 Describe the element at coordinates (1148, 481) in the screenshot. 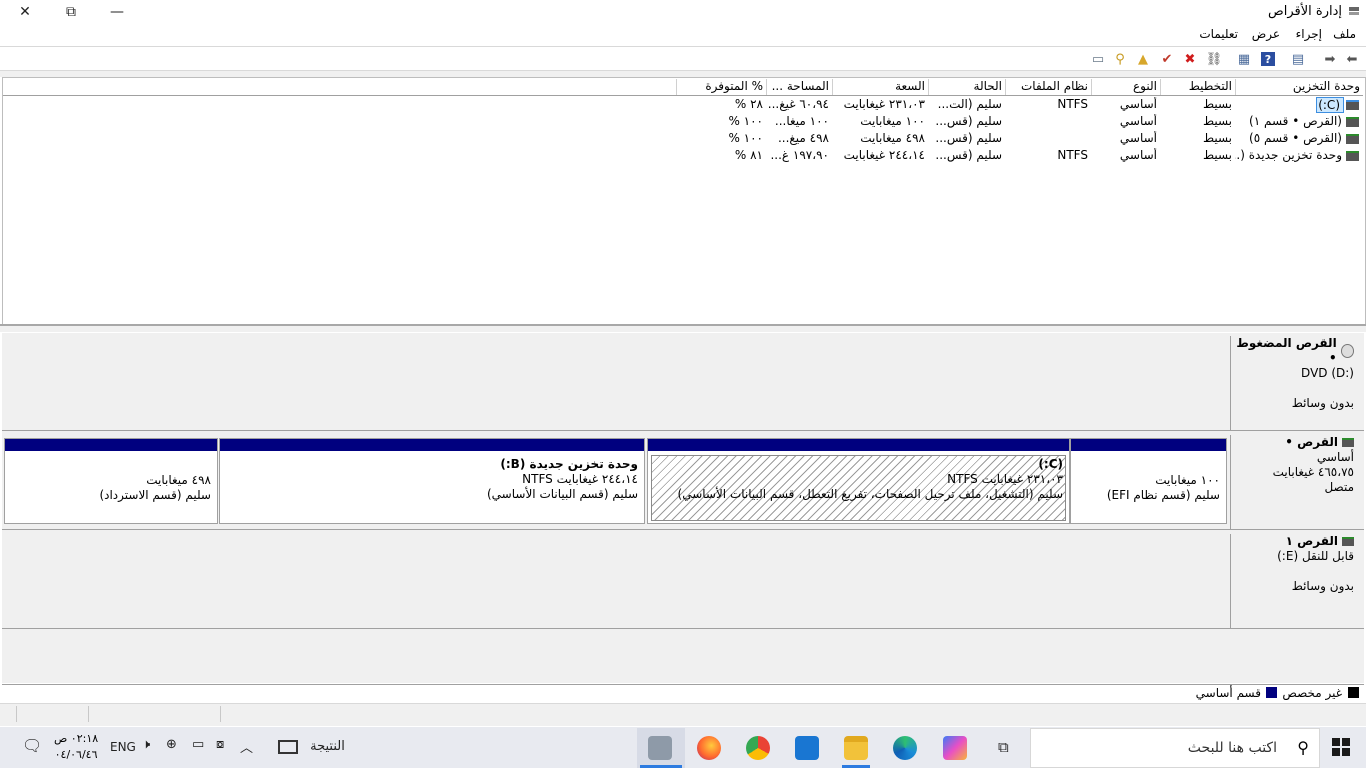

I see `partition-efi: ١٠٠ ميغابايت سليم (قسم نظام EFI)` at that location.